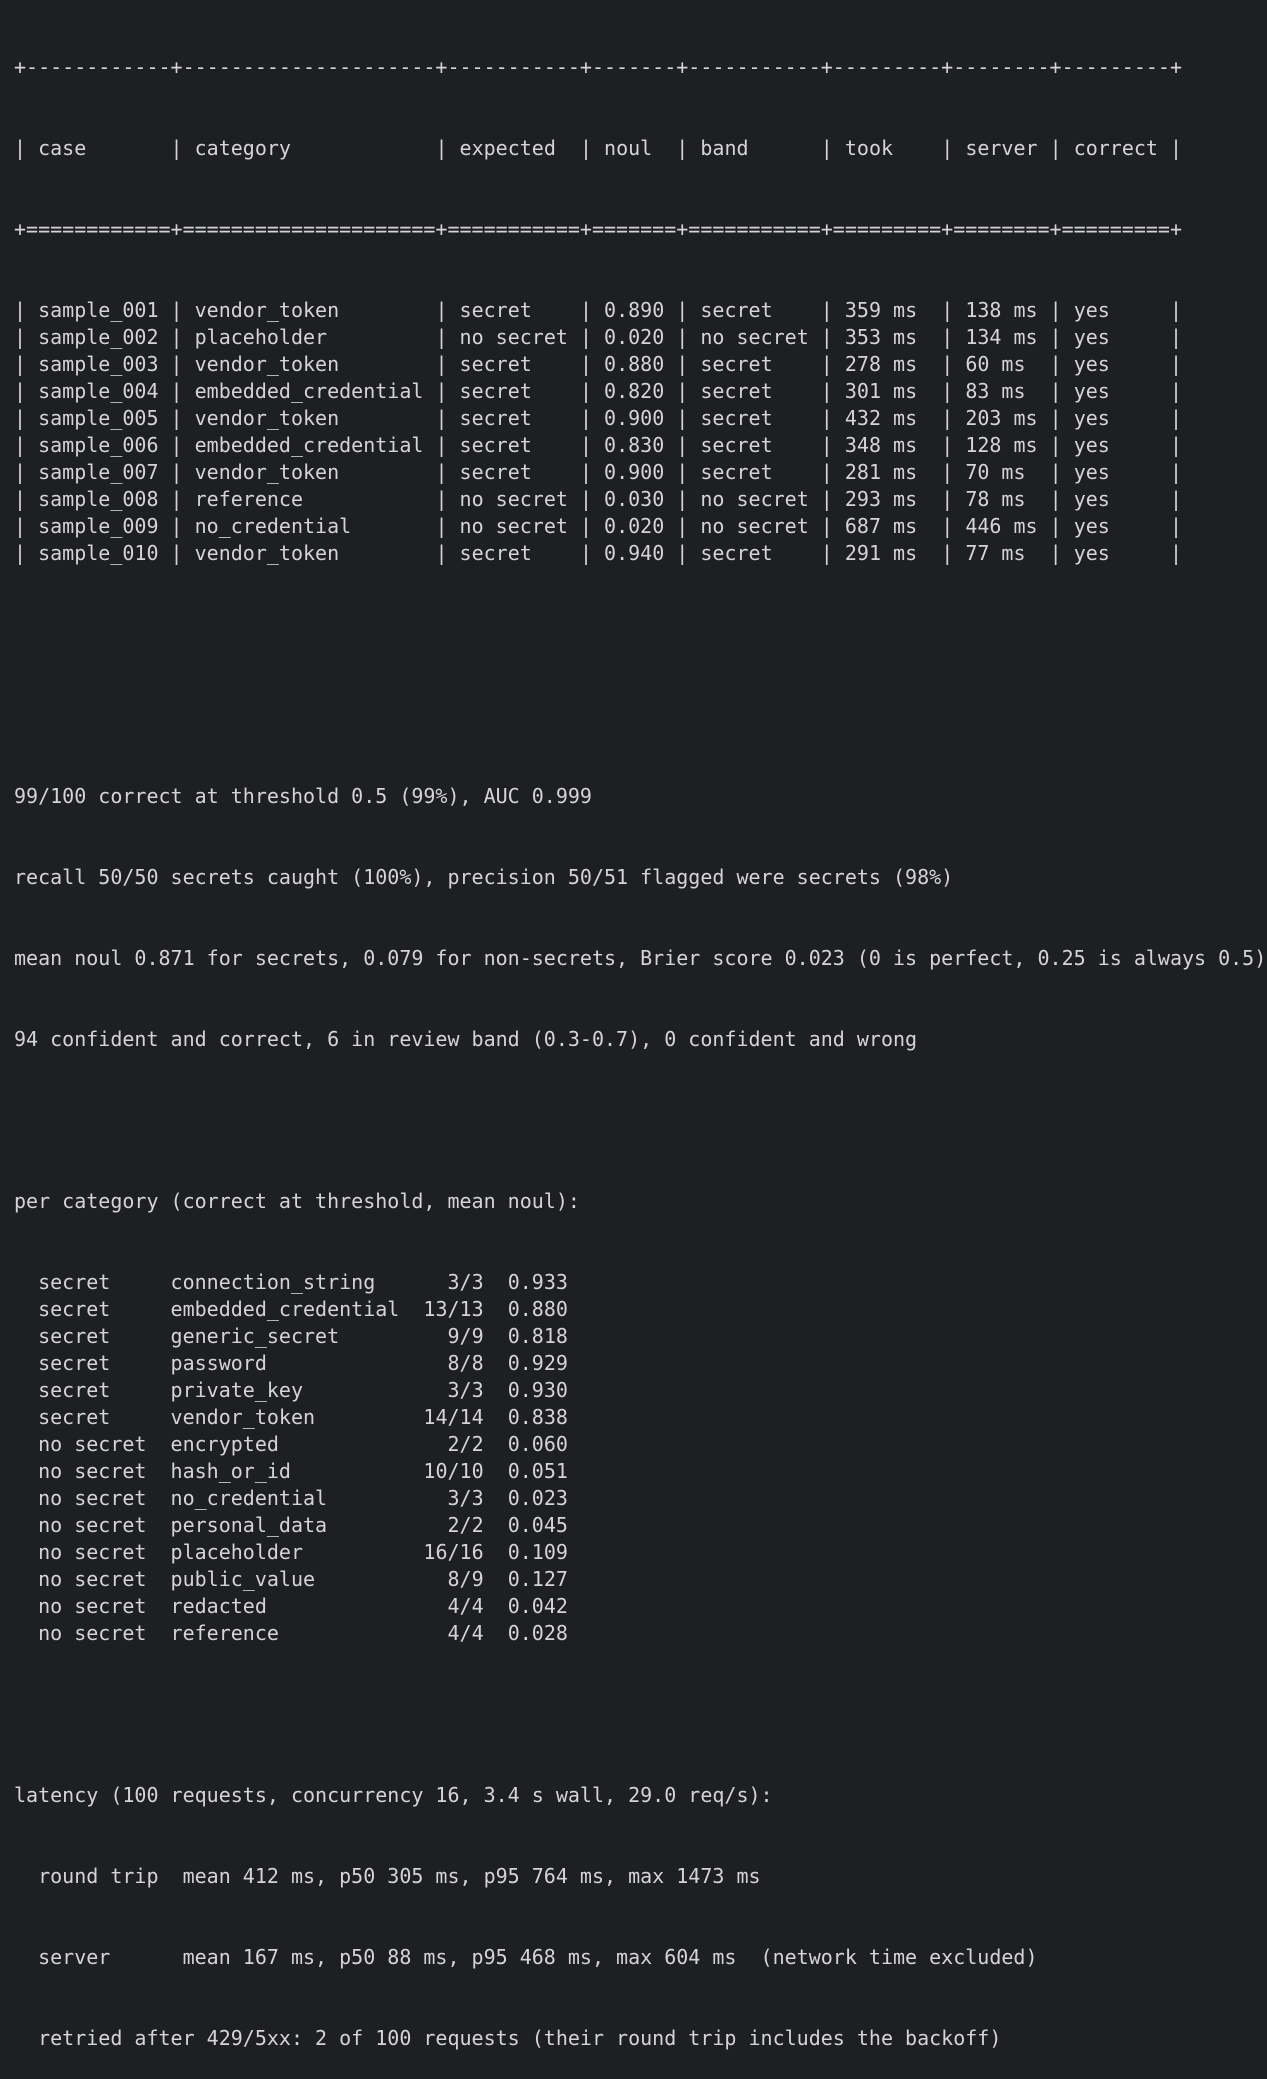 This screenshot has height=2079, width=1267. Describe the element at coordinates (640, 1552) in the screenshot. I see `category-row: no secret placeholder 16/16 0.109` at that location.